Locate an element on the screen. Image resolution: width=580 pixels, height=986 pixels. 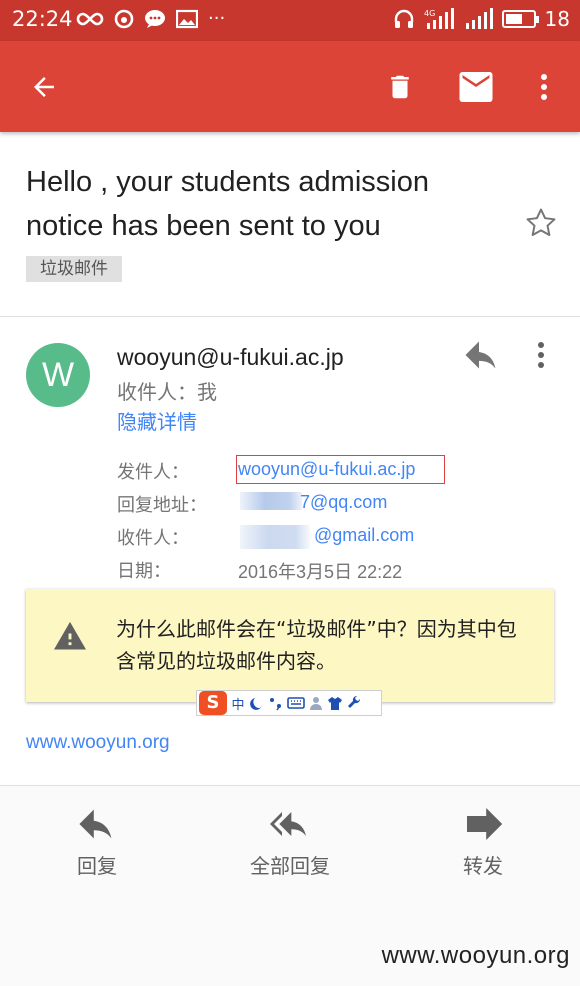
app-bar is located at coordinates (290, 86).